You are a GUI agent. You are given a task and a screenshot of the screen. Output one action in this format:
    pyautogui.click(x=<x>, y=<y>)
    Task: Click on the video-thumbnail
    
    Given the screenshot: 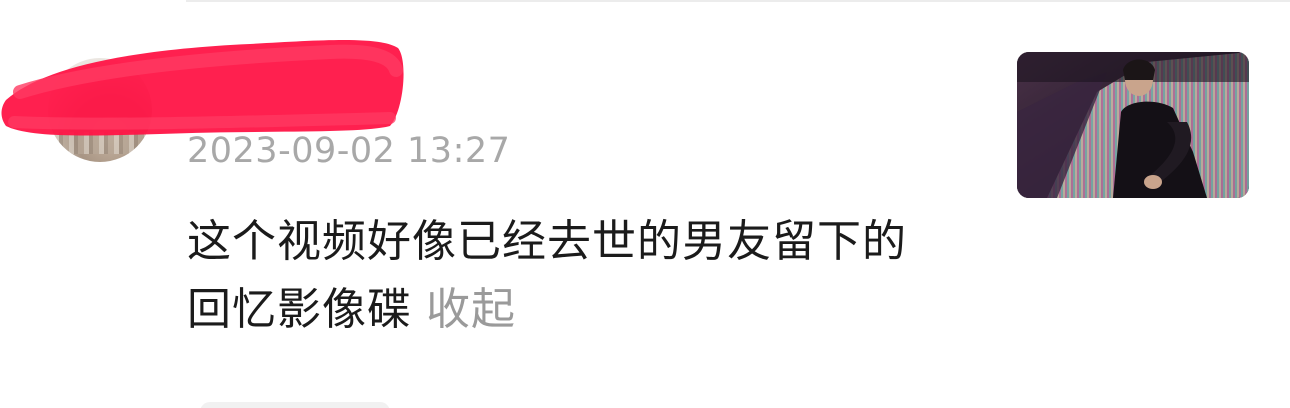 What is the action you would take?
    pyautogui.click(x=1133, y=125)
    